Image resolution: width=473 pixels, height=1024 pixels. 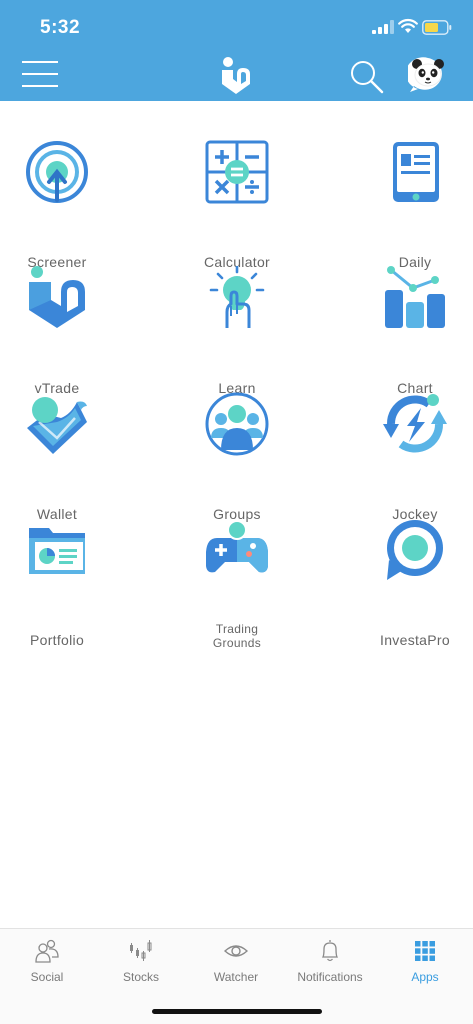 I want to click on gamepad-icon, so click(x=237, y=546).